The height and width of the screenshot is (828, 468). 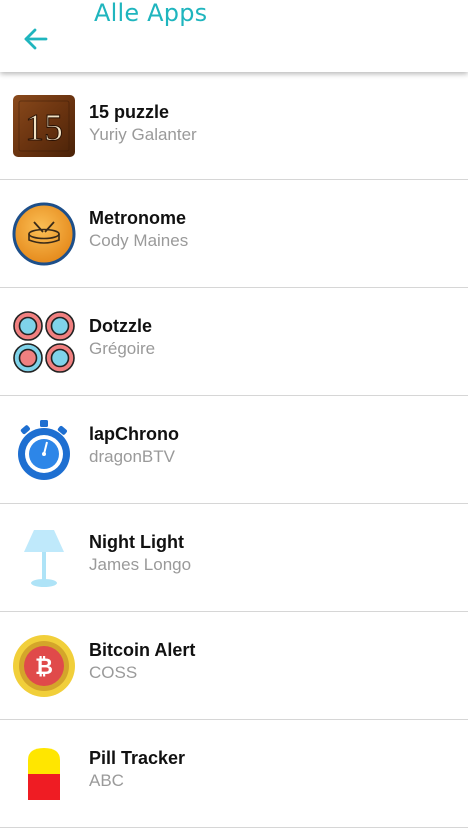 I want to click on list-item: Night Light James Longo, so click(x=234, y=558).